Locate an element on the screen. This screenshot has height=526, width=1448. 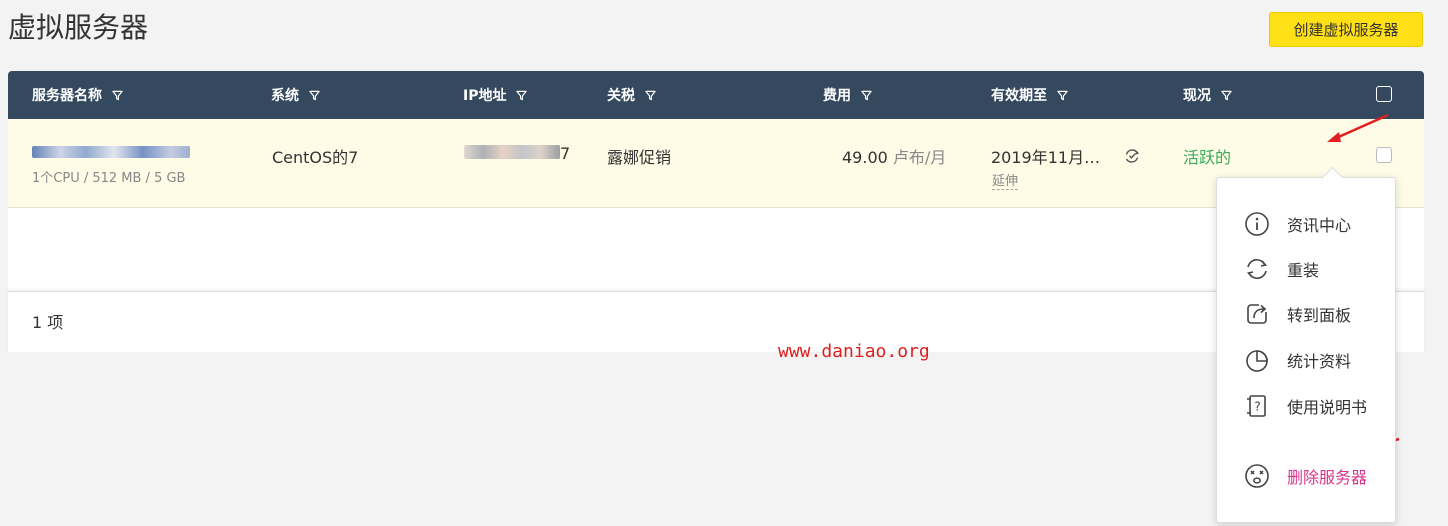
auto-renew-icon is located at coordinates (1132, 156).